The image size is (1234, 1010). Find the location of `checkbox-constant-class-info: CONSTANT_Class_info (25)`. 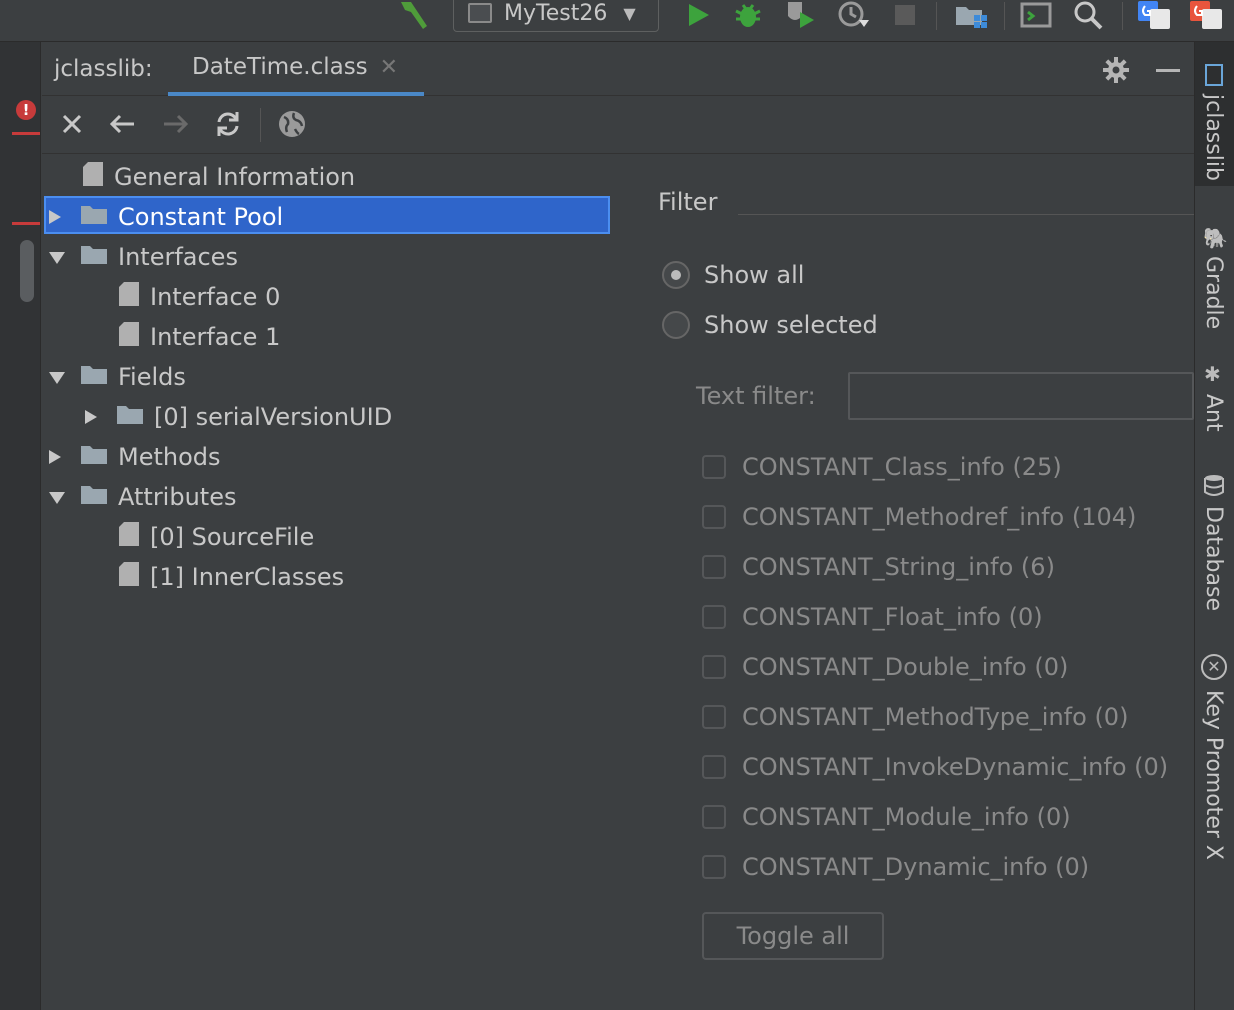

checkbox-constant-class-info: CONSTANT_Class_info (25) is located at coordinates (882, 467).